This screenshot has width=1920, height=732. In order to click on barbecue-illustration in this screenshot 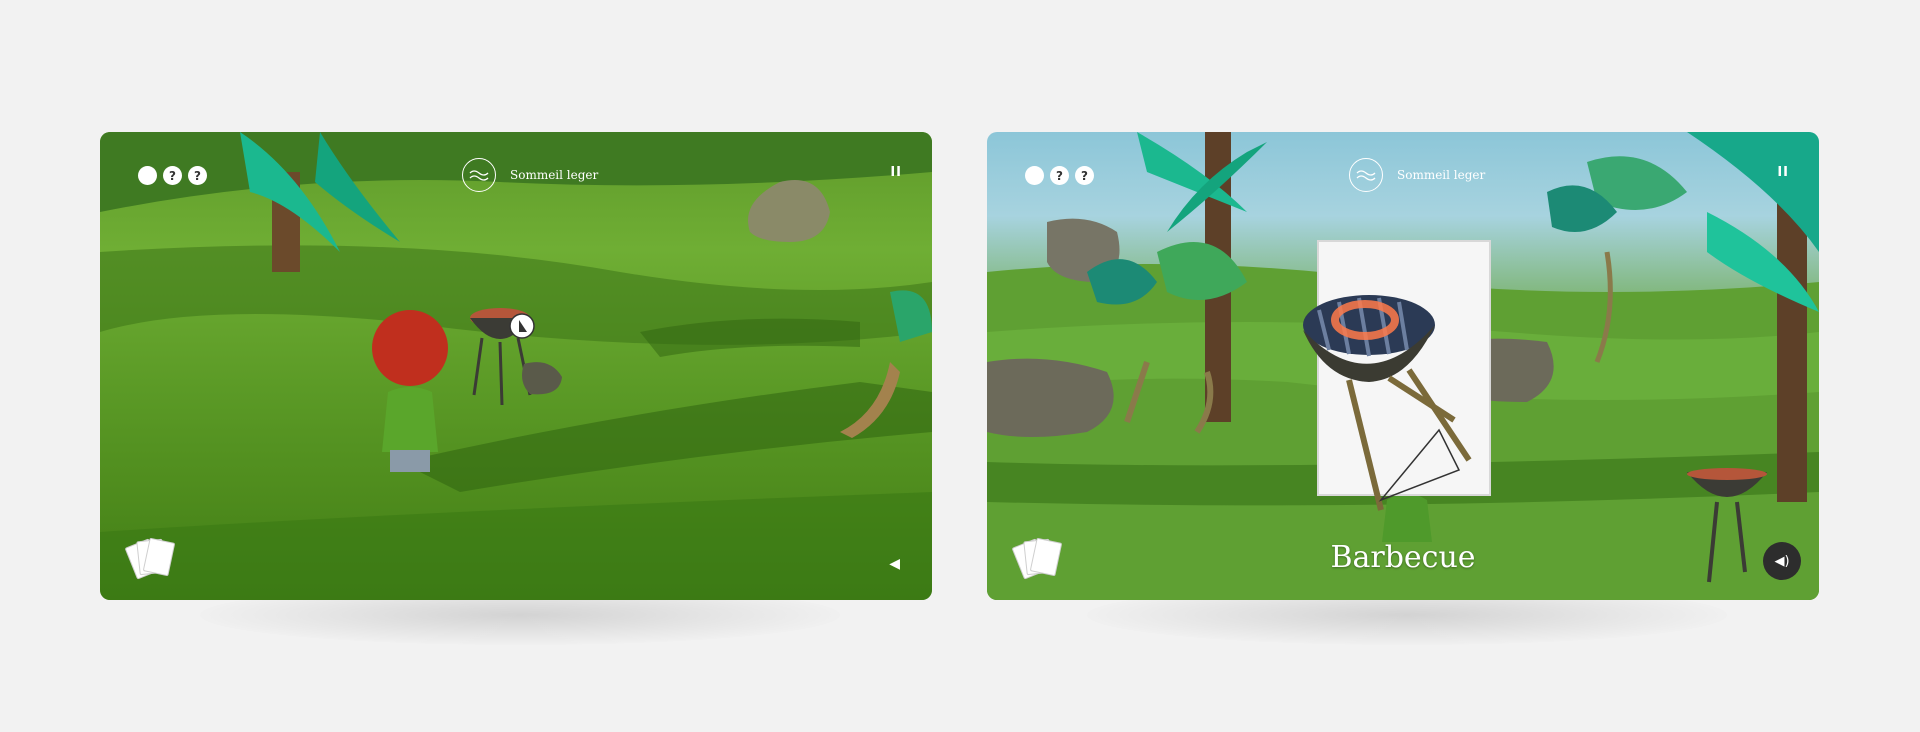, I will do `click(1387, 403)`.